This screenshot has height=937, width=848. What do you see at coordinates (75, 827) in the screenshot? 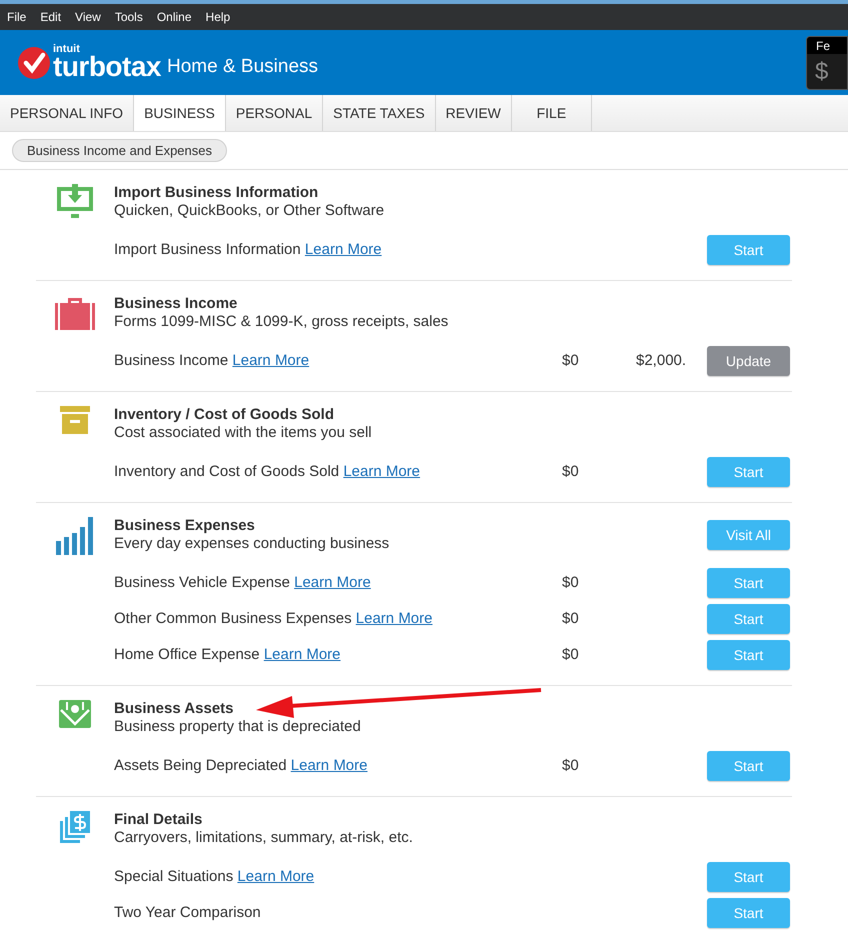
I see `dollar-stack-icon` at bounding box center [75, 827].